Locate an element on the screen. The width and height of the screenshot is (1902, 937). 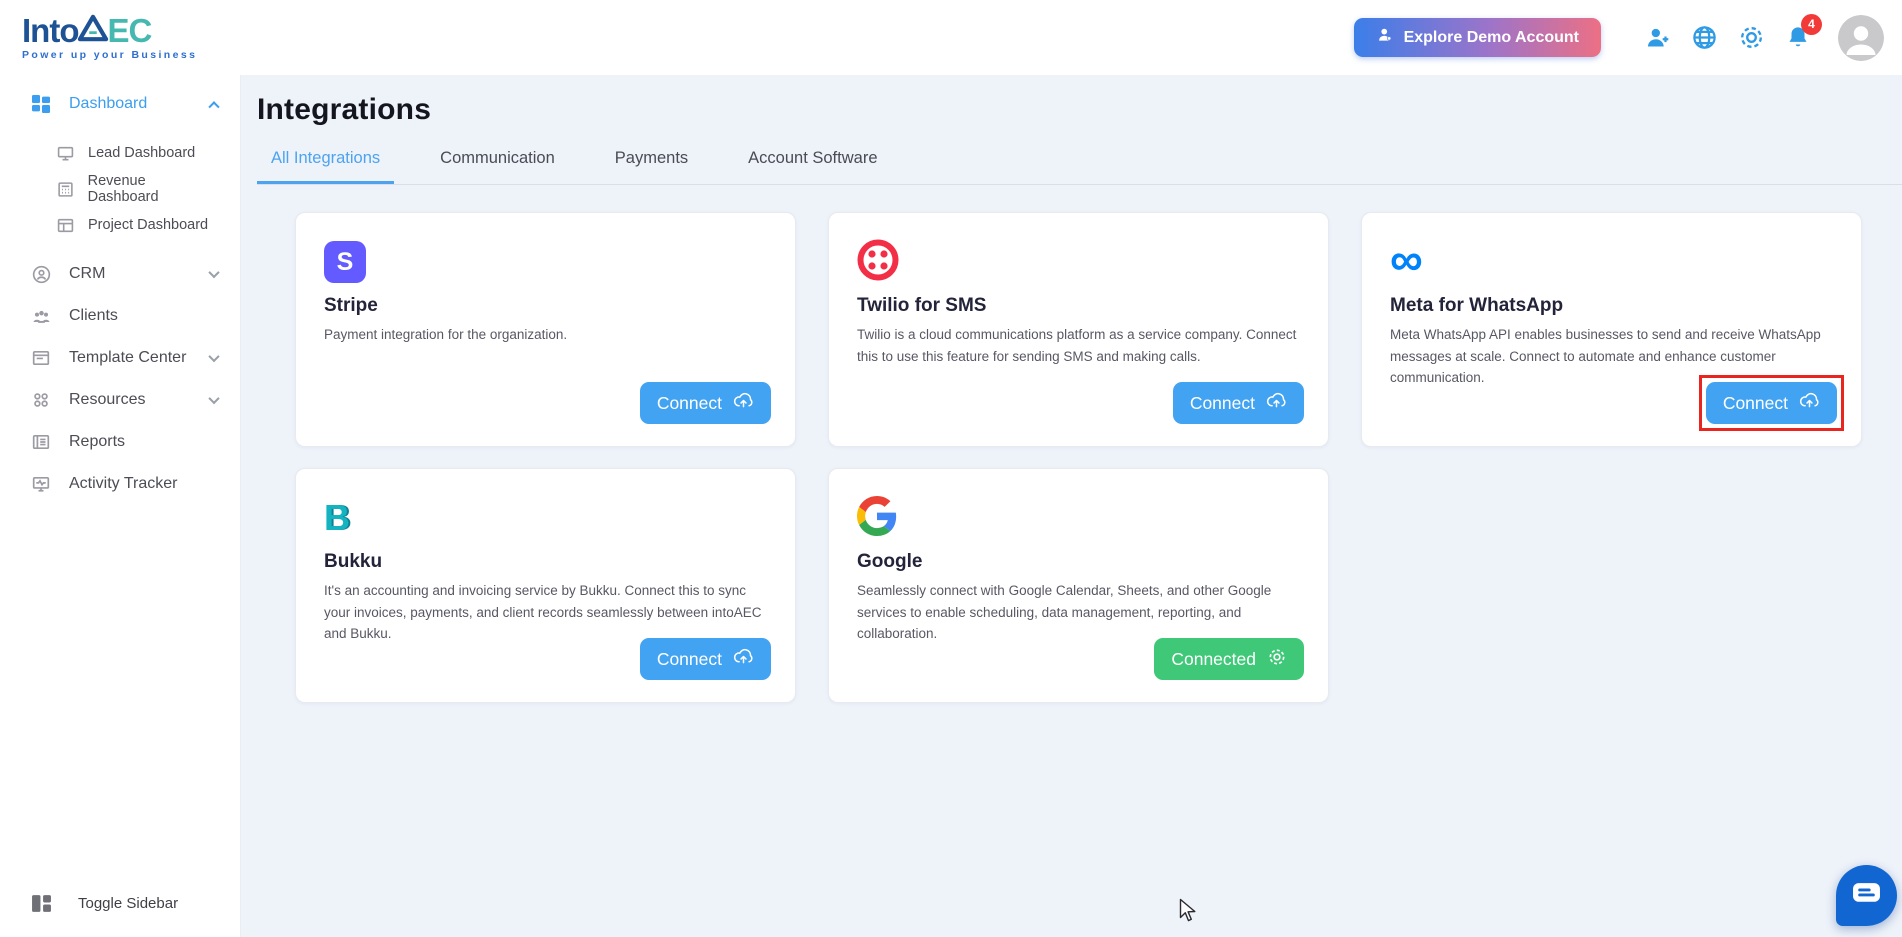
meta-logo-icon: ∞ is located at coordinates (1406, 259).